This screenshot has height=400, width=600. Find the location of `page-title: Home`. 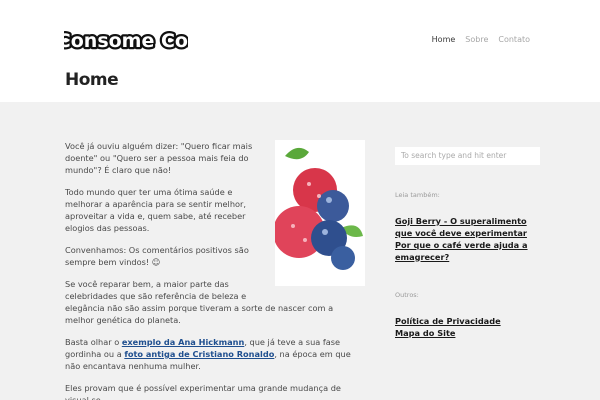

page-title: Home is located at coordinates (92, 80).